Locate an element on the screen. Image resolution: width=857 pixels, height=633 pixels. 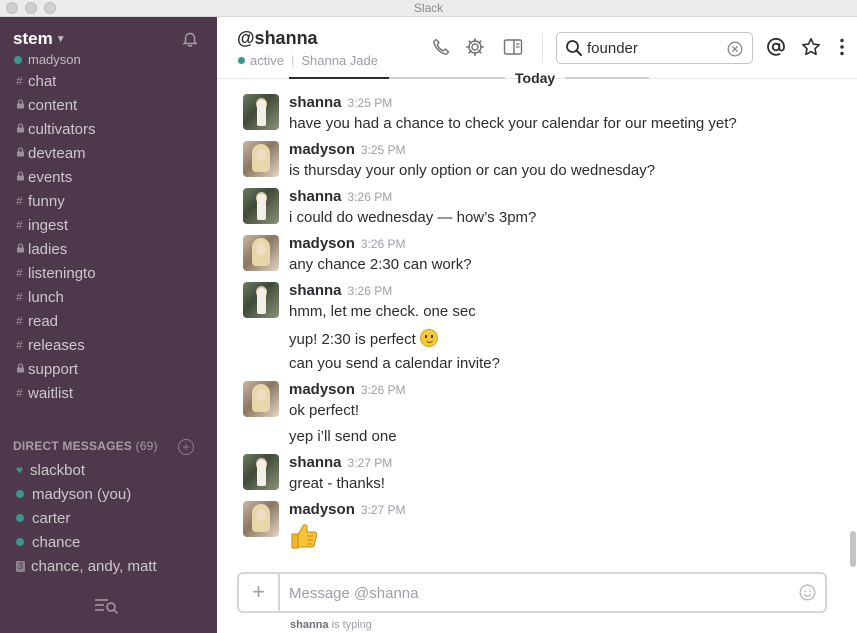
current-user: madyson is located at coordinates (47, 59).